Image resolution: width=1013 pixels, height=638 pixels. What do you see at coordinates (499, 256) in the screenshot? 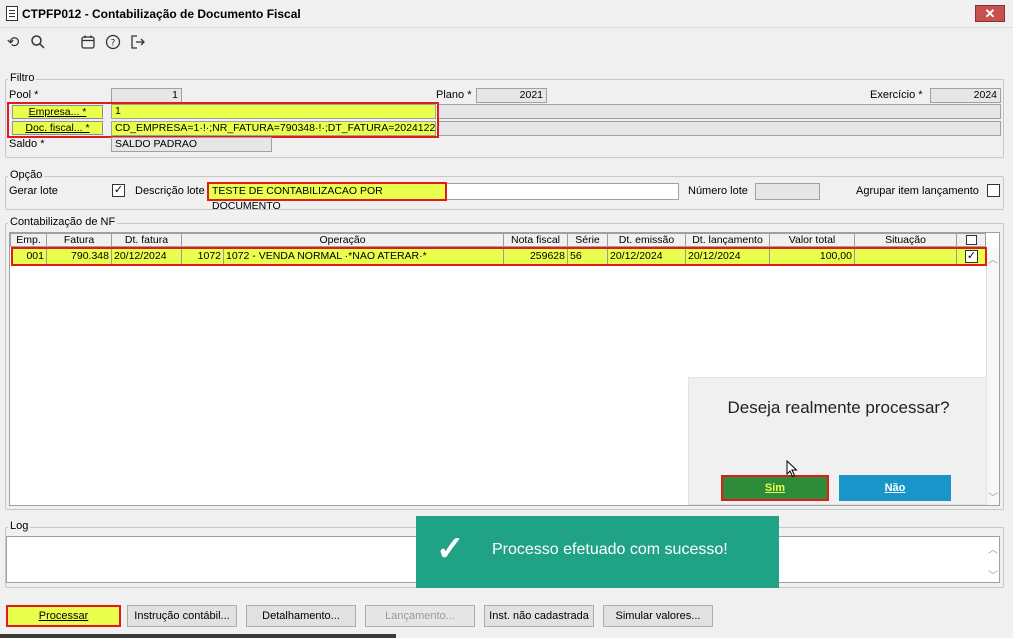
I see `highlight-box-row` at bounding box center [499, 256].